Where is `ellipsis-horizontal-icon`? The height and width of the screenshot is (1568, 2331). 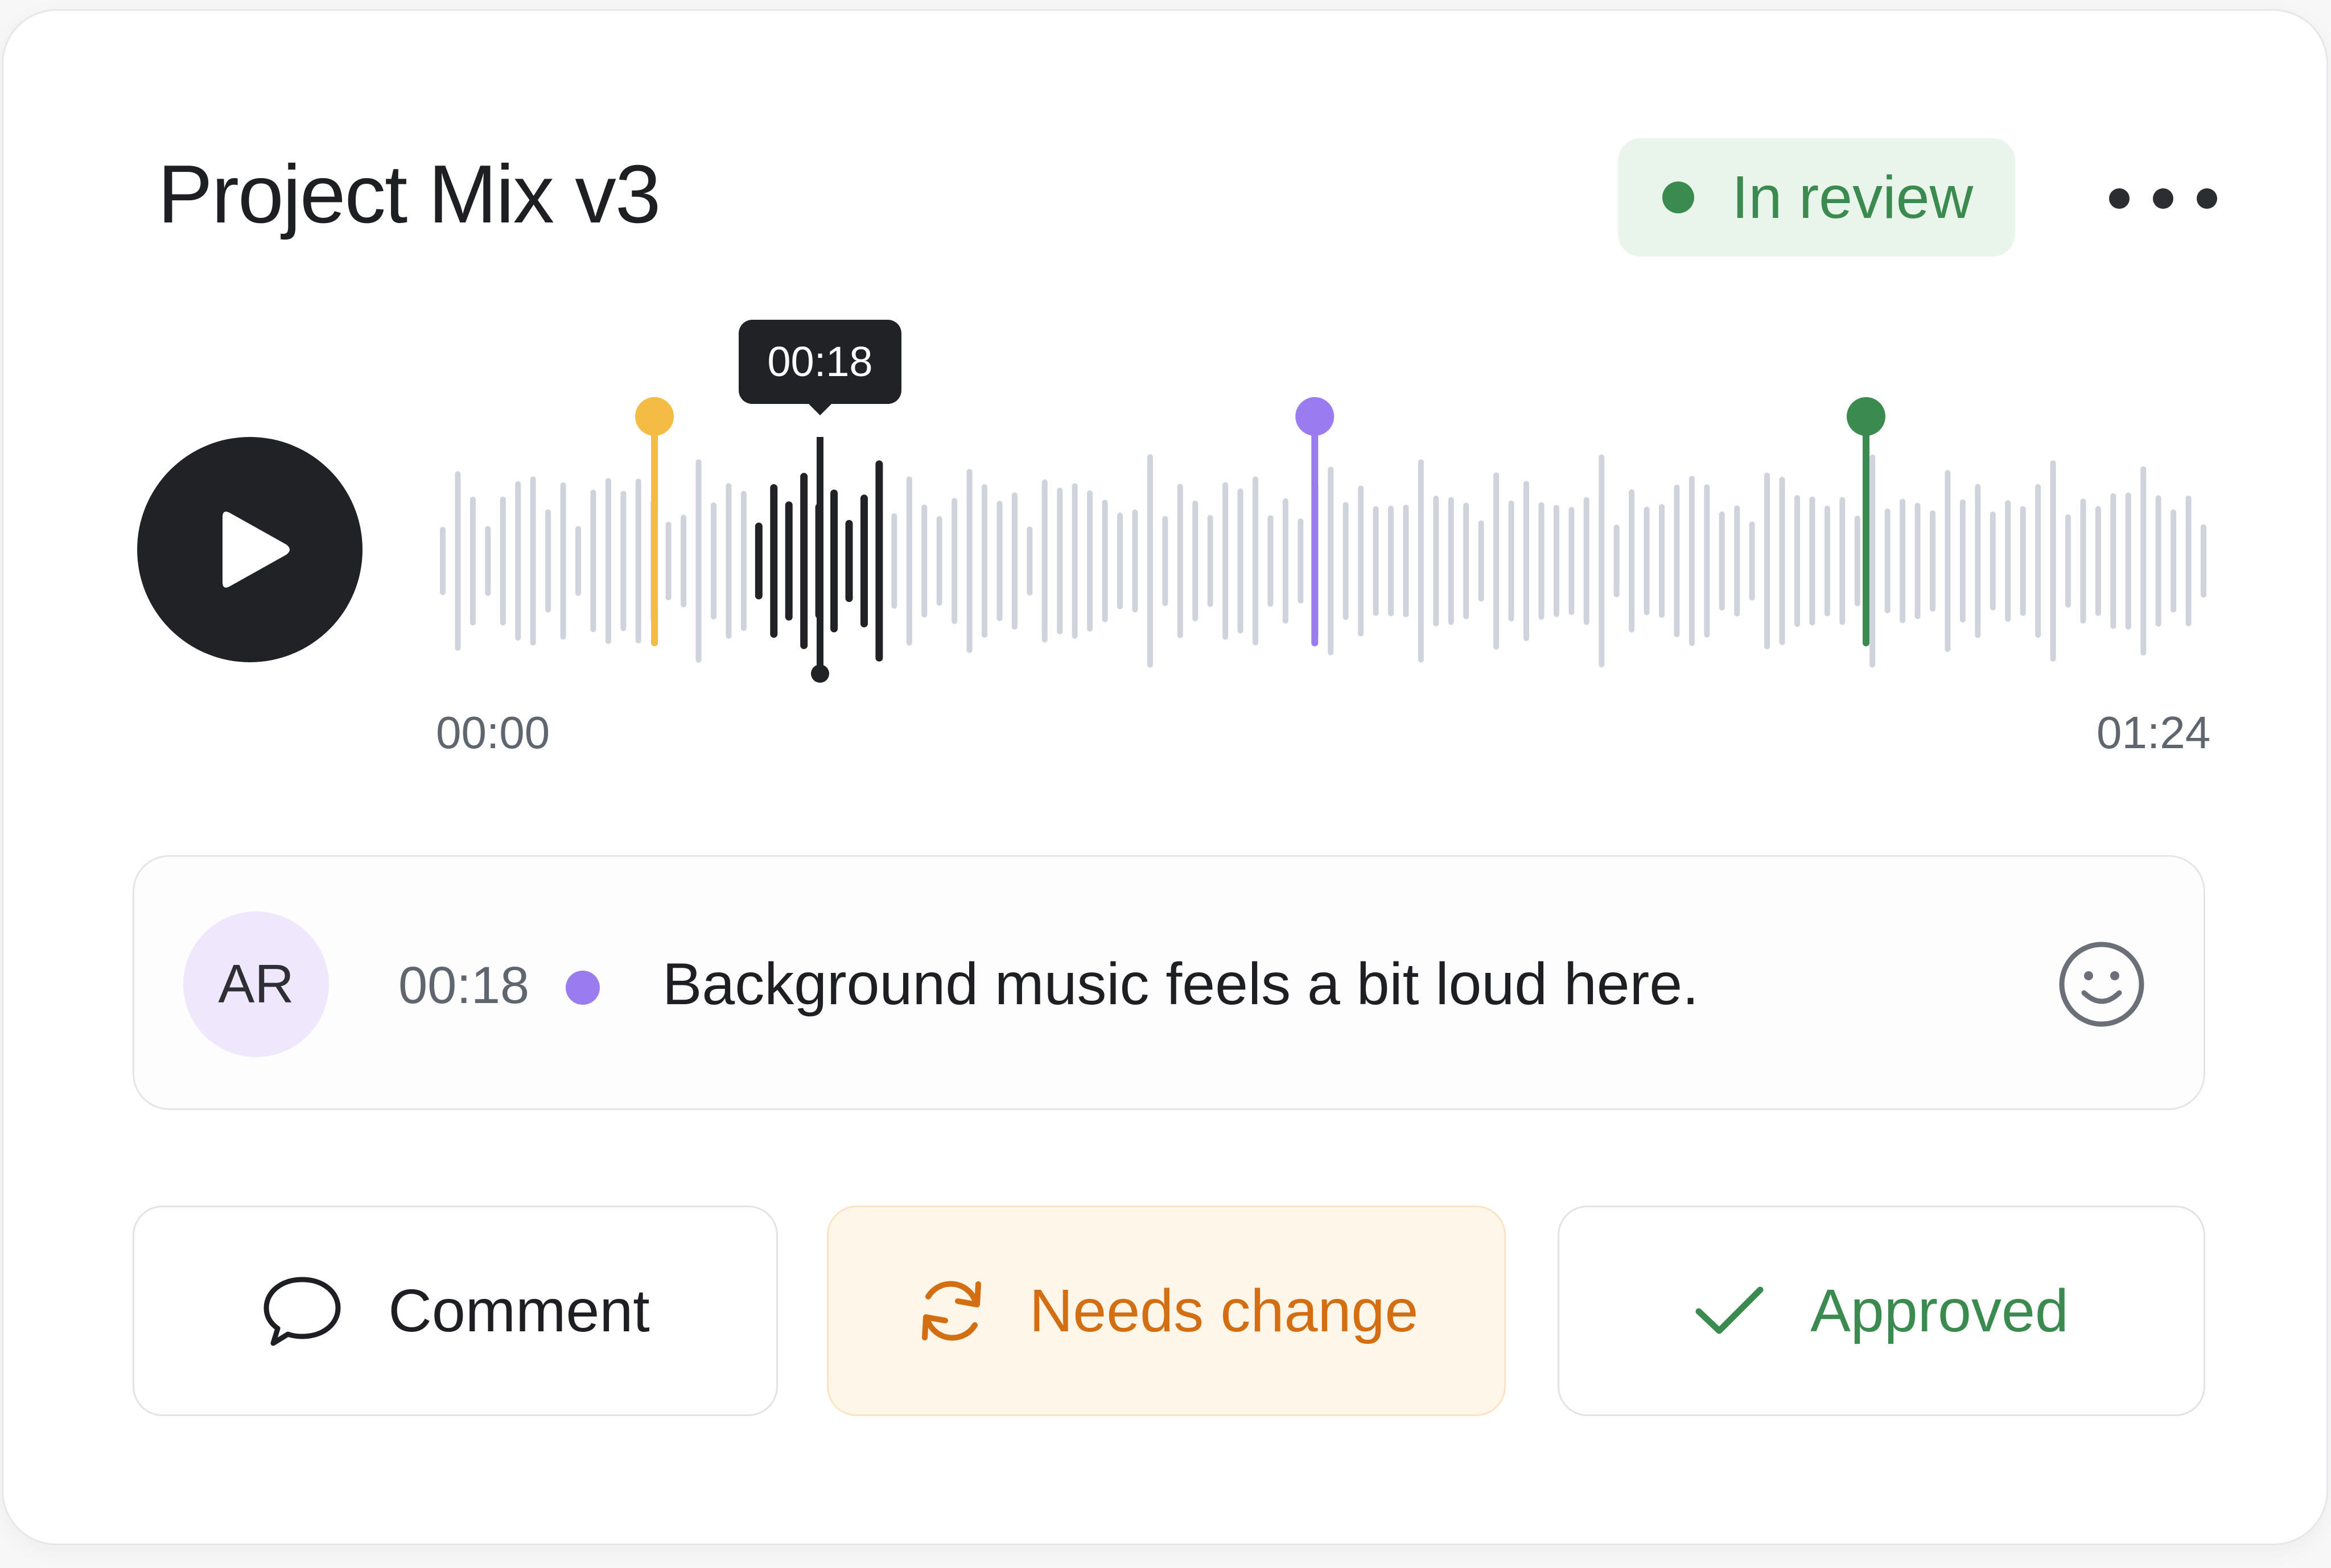 ellipsis-horizontal-icon is located at coordinates (2119, 198).